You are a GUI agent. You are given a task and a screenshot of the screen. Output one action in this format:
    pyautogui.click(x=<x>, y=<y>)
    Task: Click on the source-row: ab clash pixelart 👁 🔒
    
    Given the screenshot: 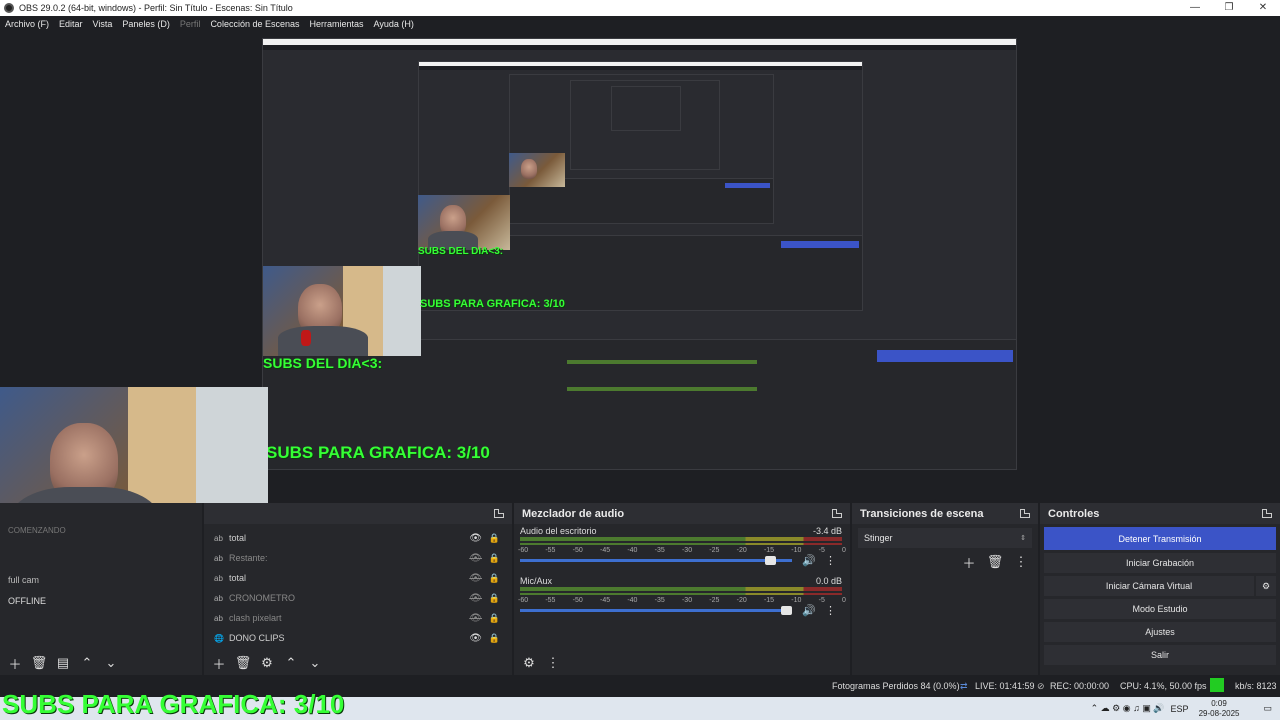 What is the action you would take?
    pyautogui.click(x=358, y=618)
    